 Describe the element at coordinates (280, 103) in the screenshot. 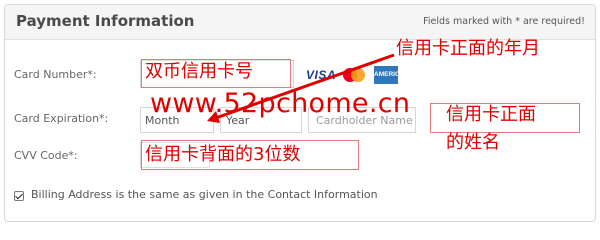

I see `website-watermark: www.52pchome.cn` at that location.